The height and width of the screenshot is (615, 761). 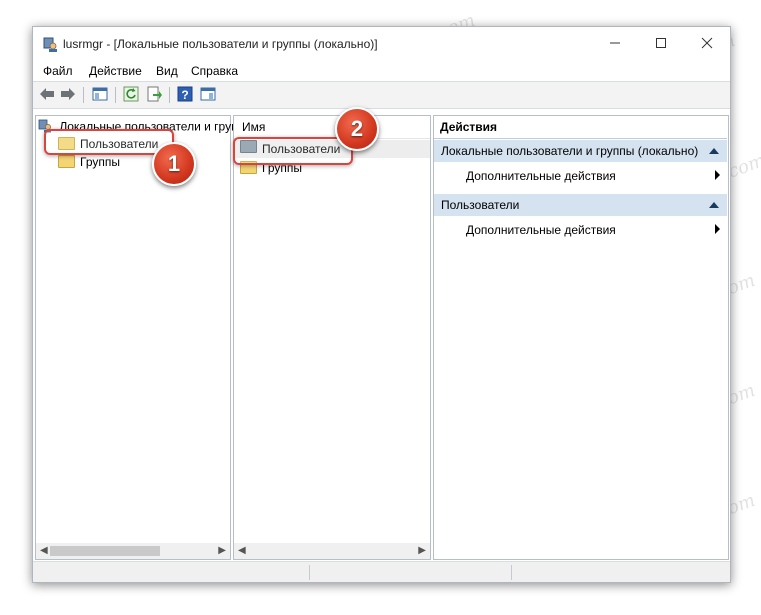 I want to click on action-section-label: Пользователи, so click(x=480, y=205).